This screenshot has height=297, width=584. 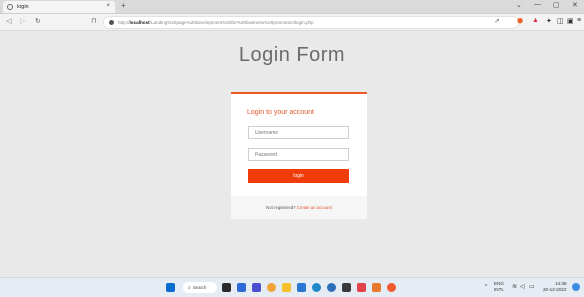 I want to click on url-host: localhost, so click(x=139, y=22).